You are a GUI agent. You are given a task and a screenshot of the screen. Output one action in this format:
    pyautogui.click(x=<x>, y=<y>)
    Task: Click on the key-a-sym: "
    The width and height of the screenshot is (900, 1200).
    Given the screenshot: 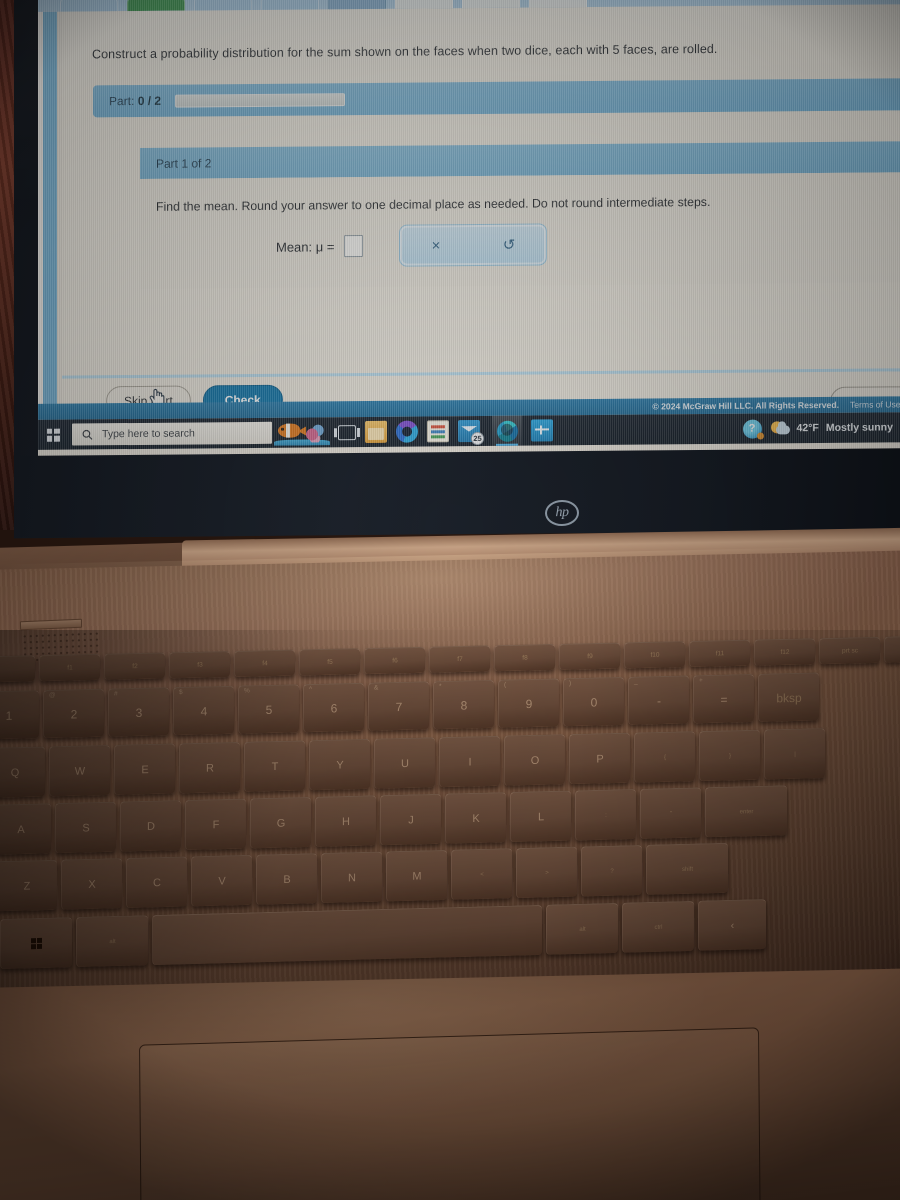 What is the action you would take?
    pyautogui.click(x=670, y=813)
    